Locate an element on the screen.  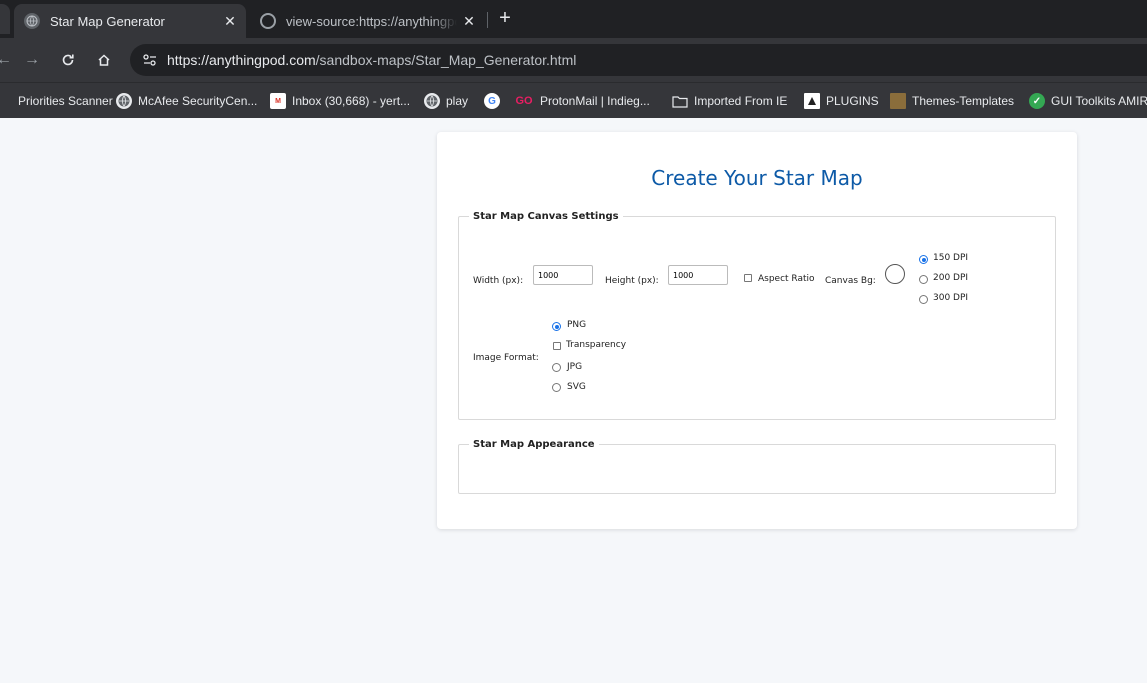
tab-view-source: view-source:https://anythingpod.com ✕ is located at coordinates (367, 21).